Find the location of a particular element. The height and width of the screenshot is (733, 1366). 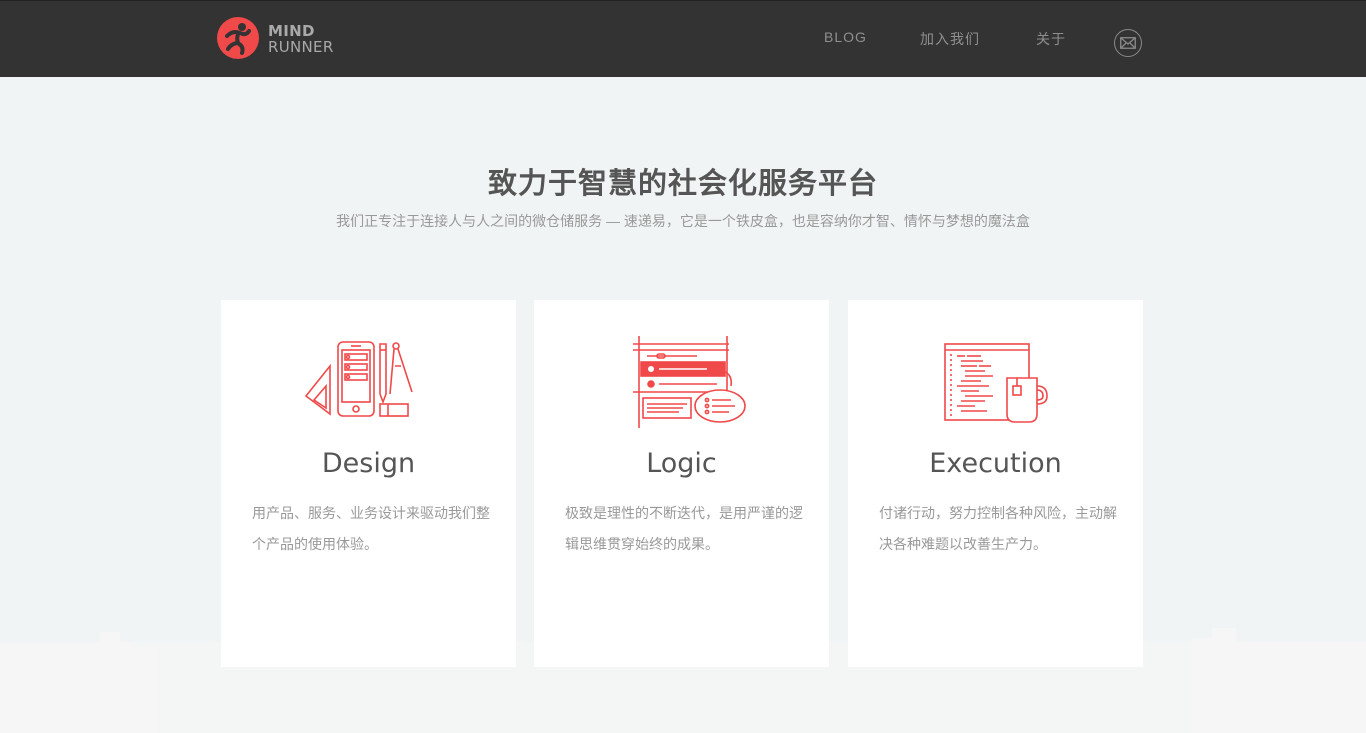

design-card: Design 用产品、服务、业务设计来驱动我们整个产品的使用体验。 is located at coordinates (368, 483).